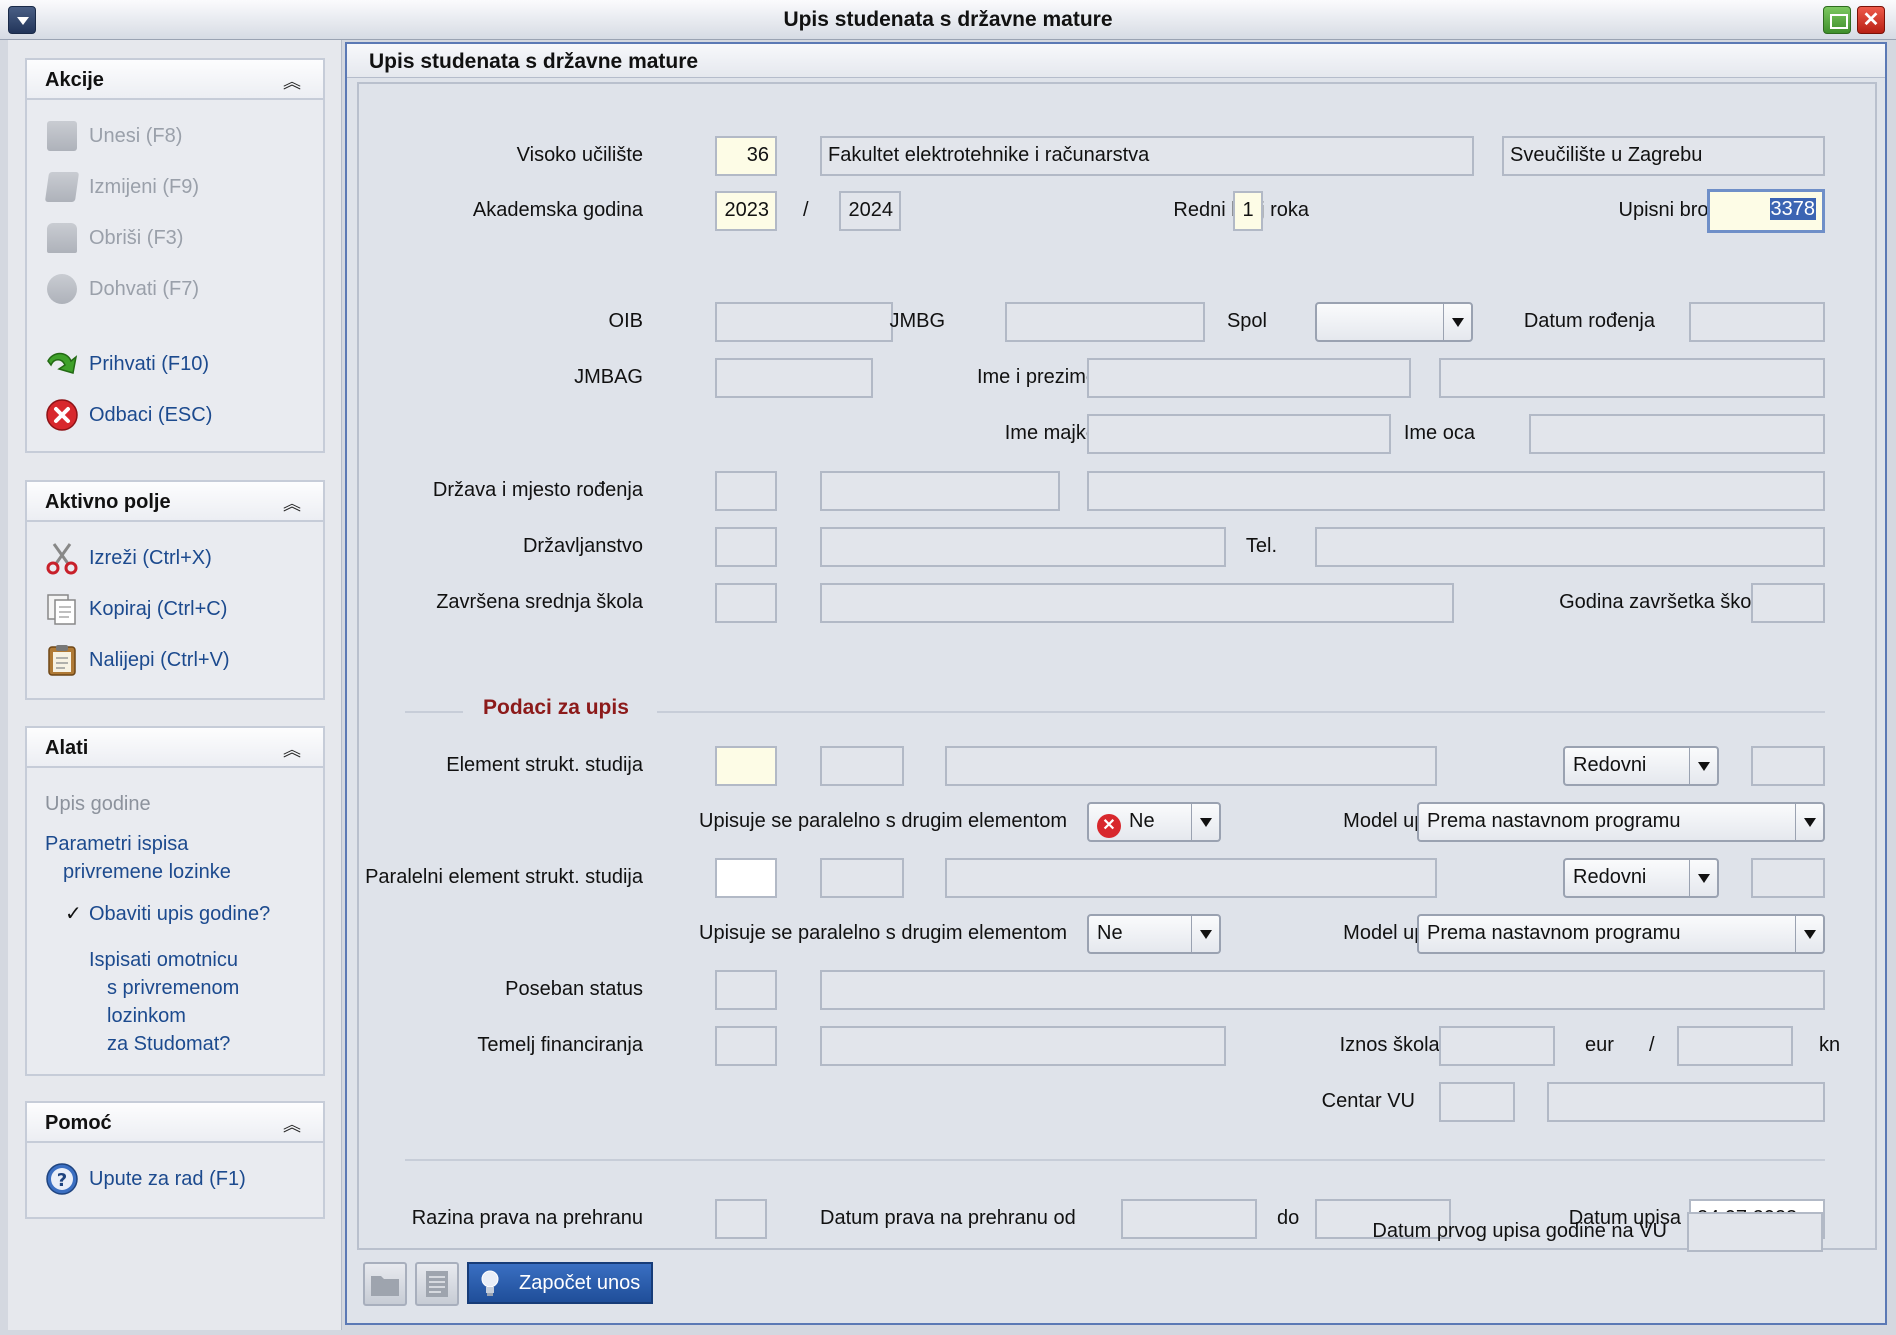 The height and width of the screenshot is (1335, 1896). What do you see at coordinates (1147, 156) in the screenshot?
I see `visoko-uciliste-name-field: Fakultet elektrotehnike i računarstva` at bounding box center [1147, 156].